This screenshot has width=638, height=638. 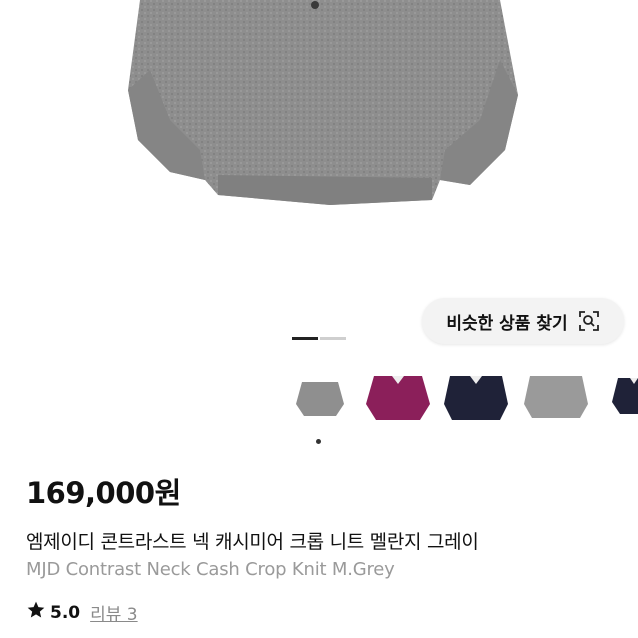 I want to click on reviews-link: 리뷰 3, so click(x=114, y=612).